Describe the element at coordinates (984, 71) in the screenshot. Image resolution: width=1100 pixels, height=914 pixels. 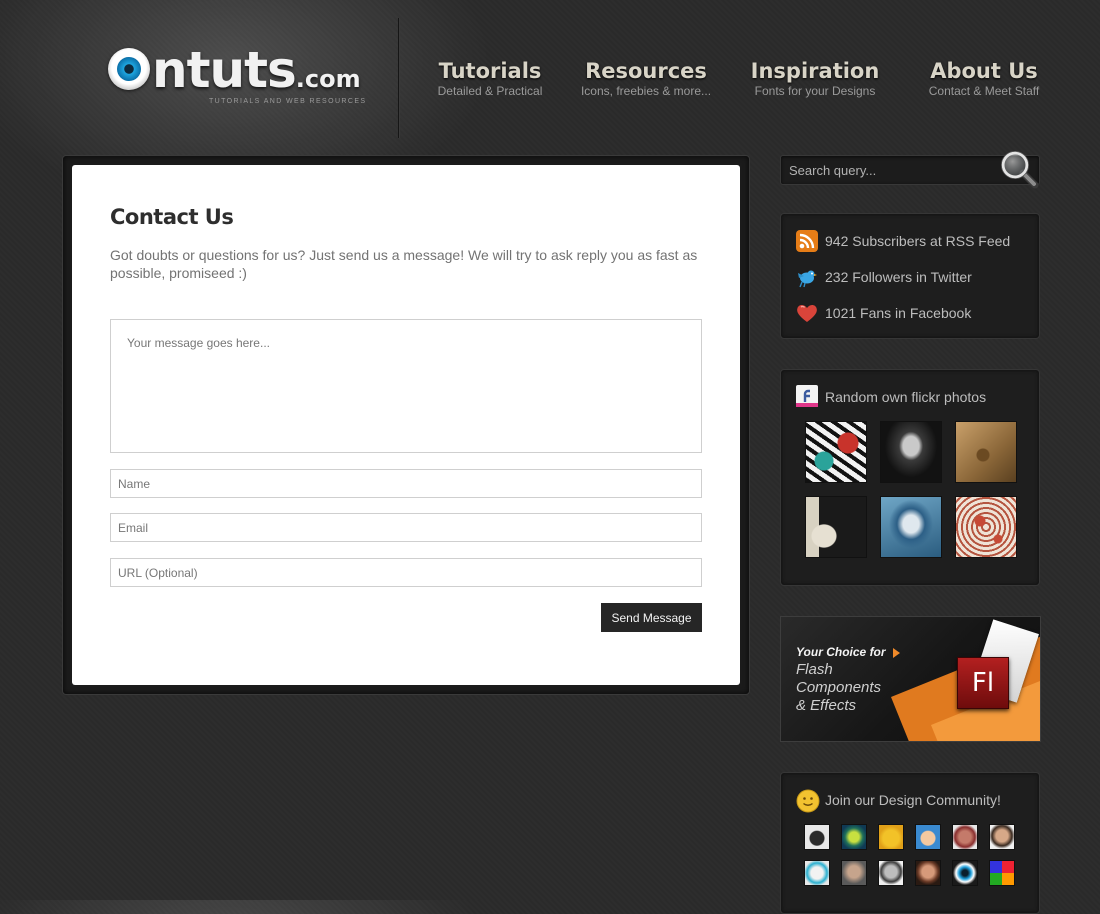
I see `nav-title: About Us` at that location.